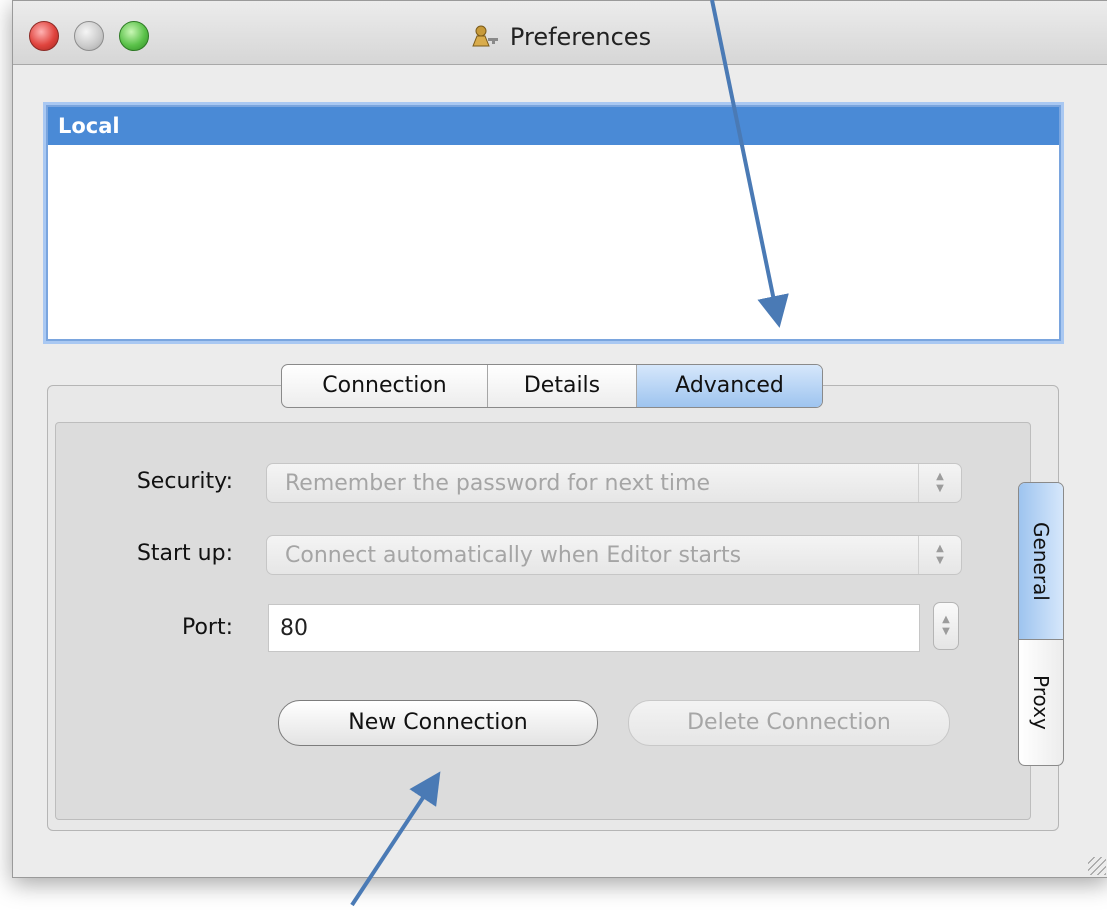 This screenshot has height=910, width=1107. Describe the element at coordinates (562, 386) in the screenshot. I see `tab-details: Details` at that location.